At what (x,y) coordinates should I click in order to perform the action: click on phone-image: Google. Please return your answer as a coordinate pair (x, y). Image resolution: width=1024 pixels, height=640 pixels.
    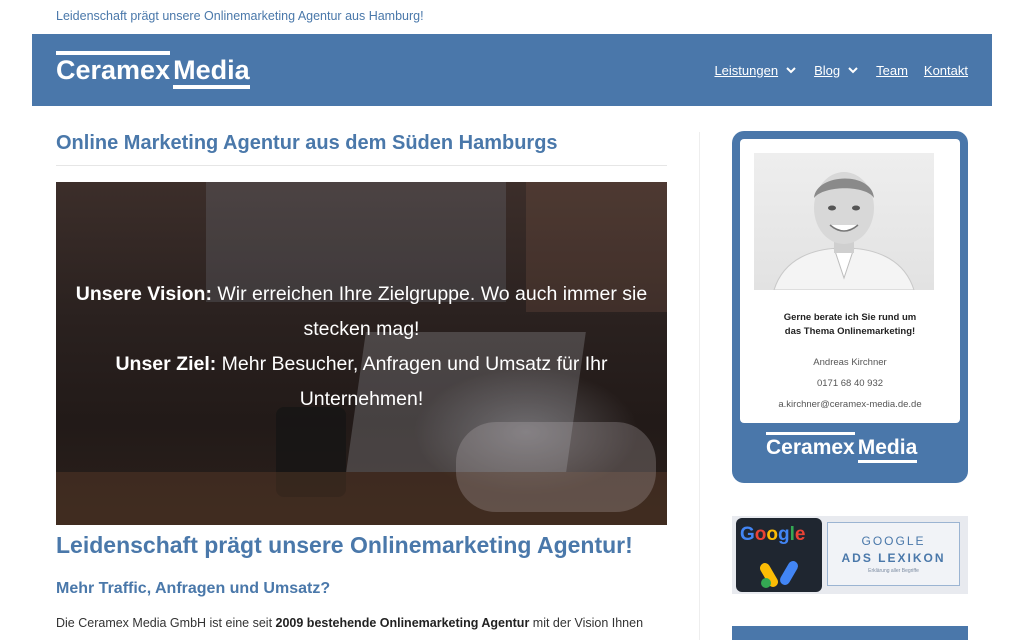
    Looking at the image, I should click on (779, 555).